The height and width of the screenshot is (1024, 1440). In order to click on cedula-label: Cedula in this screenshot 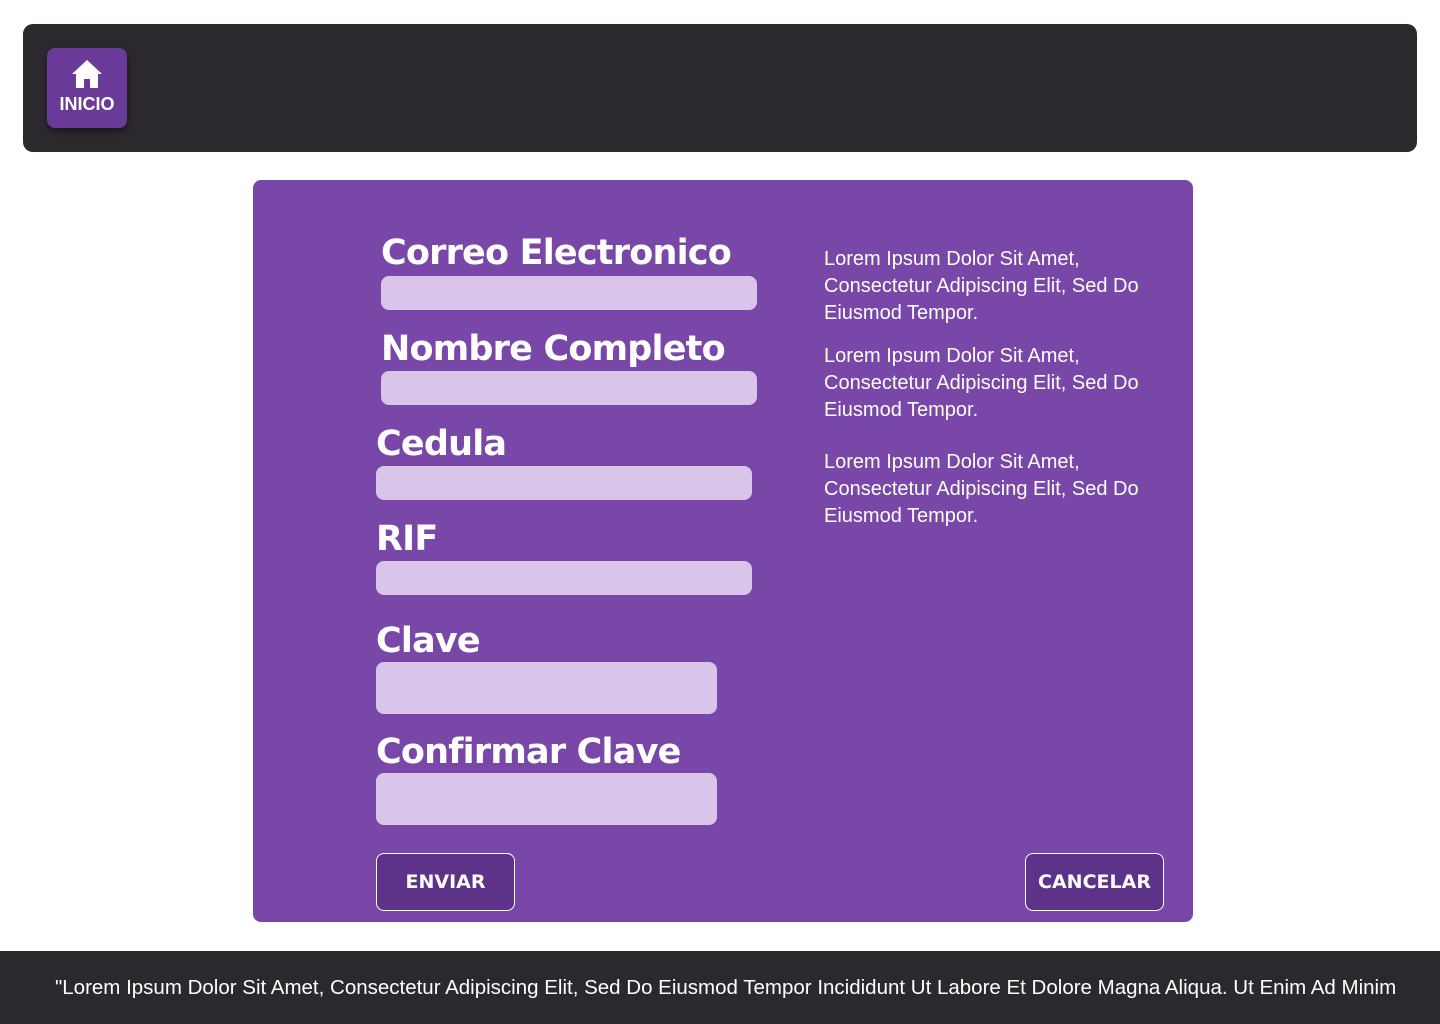, I will do `click(441, 444)`.